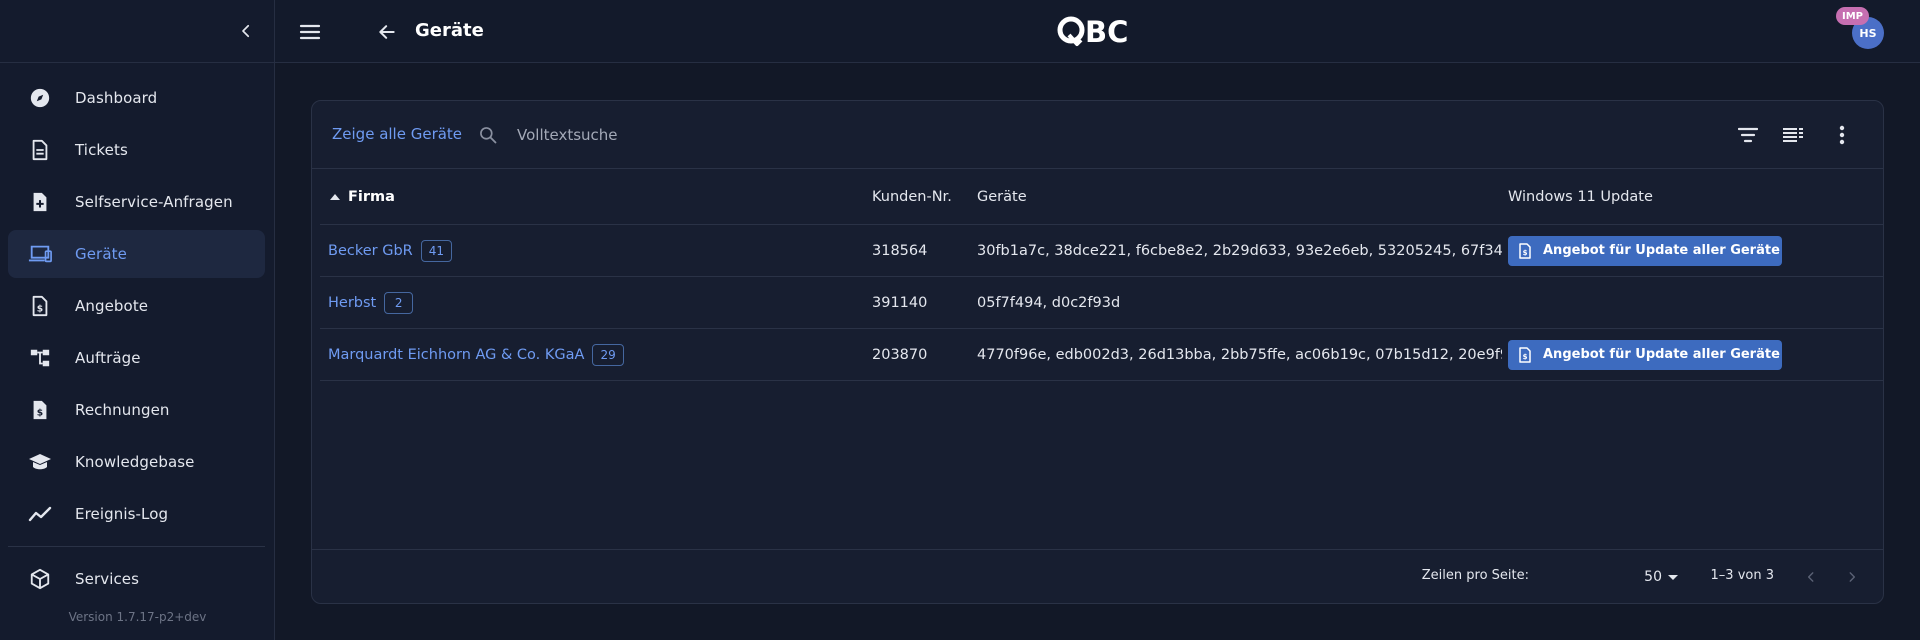  Describe the element at coordinates (1475, 575) in the screenshot. I see `rows-per-page-label: Zeilen pro Seite:` at that location.